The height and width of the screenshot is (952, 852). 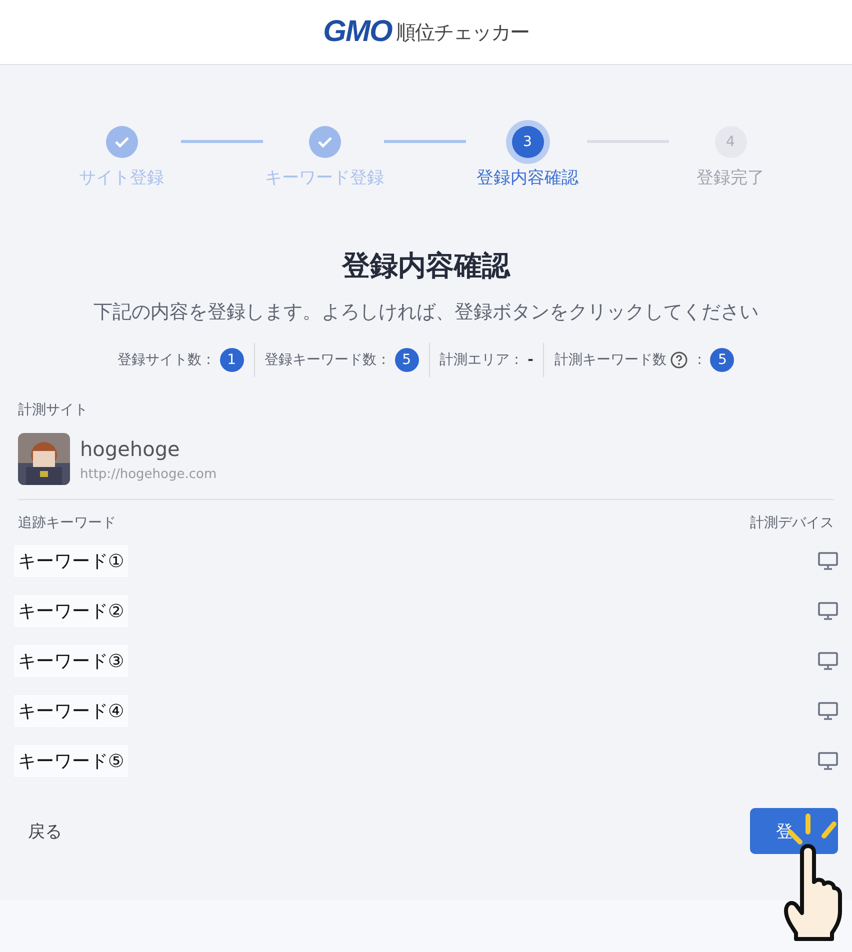 What do you see at coordinates (324, 178) in the screenshot?
I see `step-label: キーワード登録` at bounding box center [324, 178].